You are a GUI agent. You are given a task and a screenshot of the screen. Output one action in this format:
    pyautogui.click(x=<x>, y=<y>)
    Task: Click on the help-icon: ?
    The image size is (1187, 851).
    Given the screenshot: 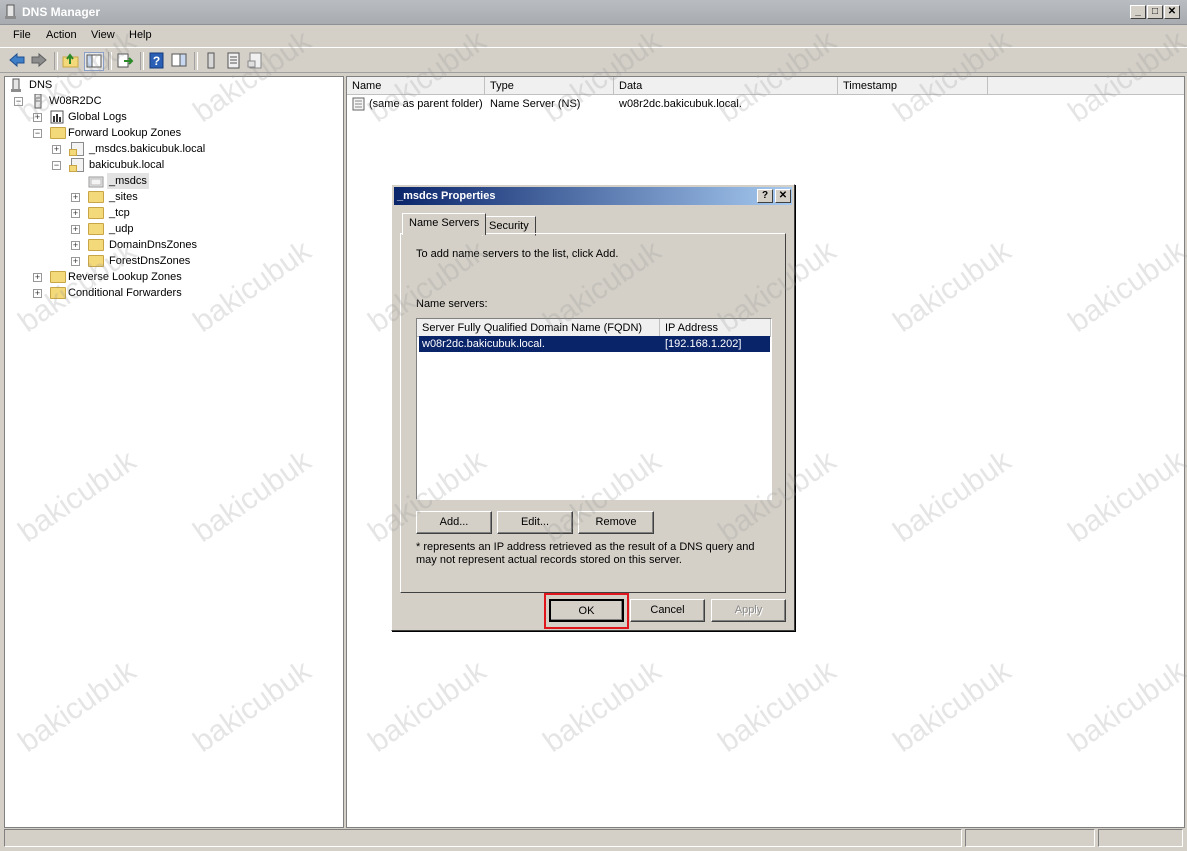 What is the action you would take?
    pyautogui.click(x=157, y=60)
    